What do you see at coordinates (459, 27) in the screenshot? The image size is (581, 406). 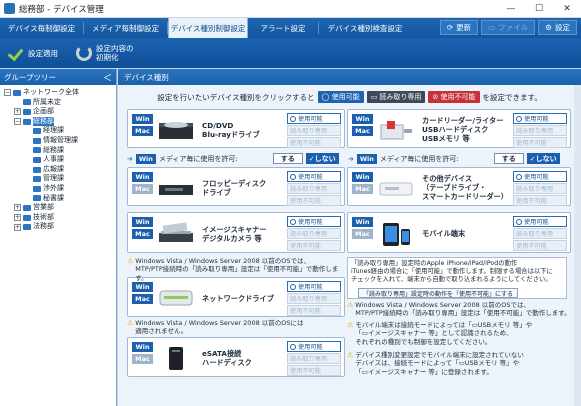 I see `refresh-button: ⟳ 更新` at bounding box center [459, 27].